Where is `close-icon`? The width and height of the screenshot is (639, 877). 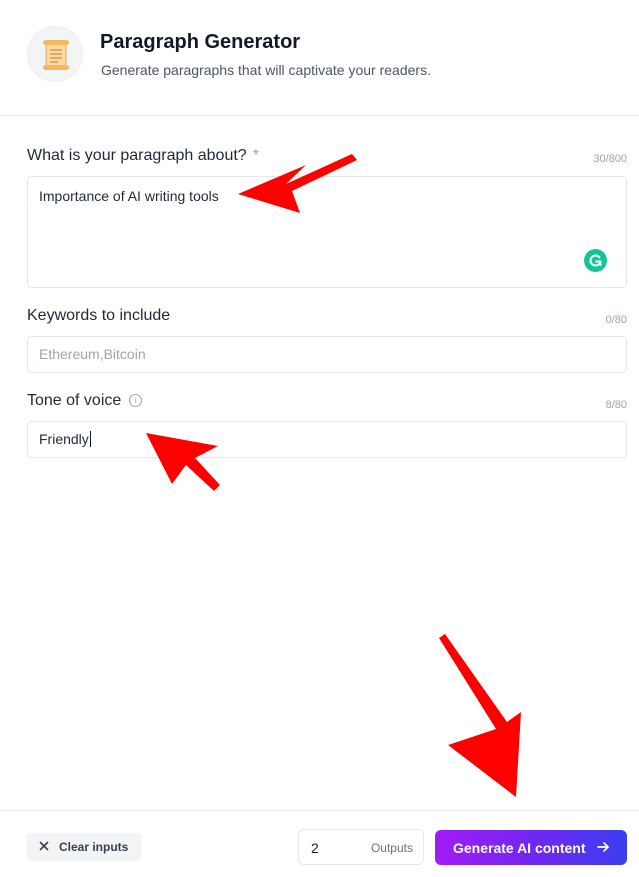 close-icon is located at coordinates (44, 846).